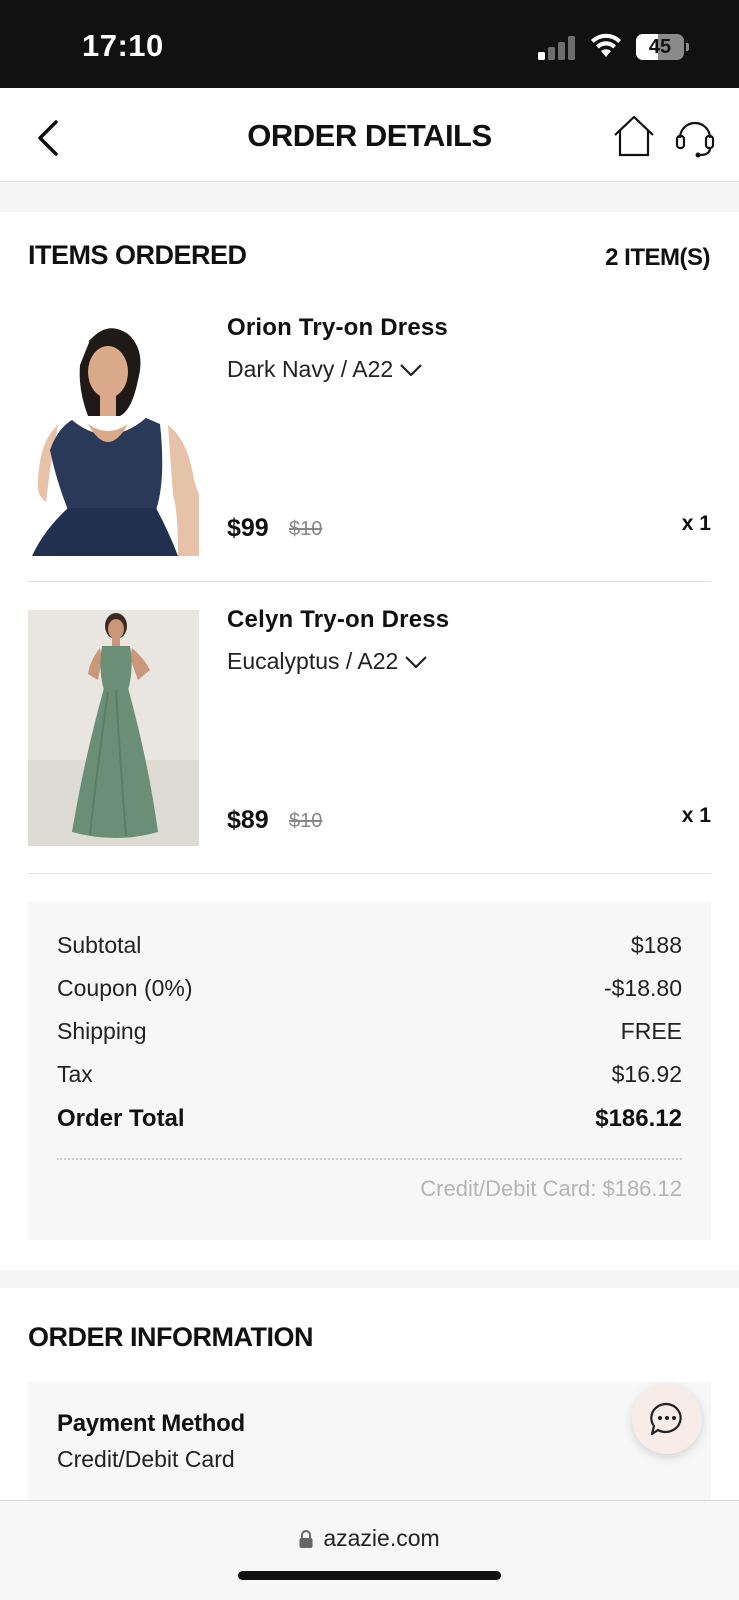 The image size is (739, 1600). I want to click on items-ordered-title: ITEMS ORDERED, so click(137, 255).